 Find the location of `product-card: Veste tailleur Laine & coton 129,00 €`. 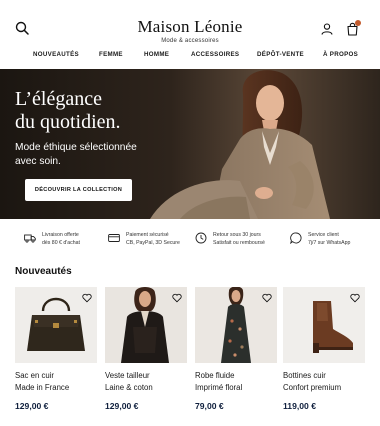

product-card: Veste tailleur Laine & coton 129,00 € is located at coordinates (146, 349).